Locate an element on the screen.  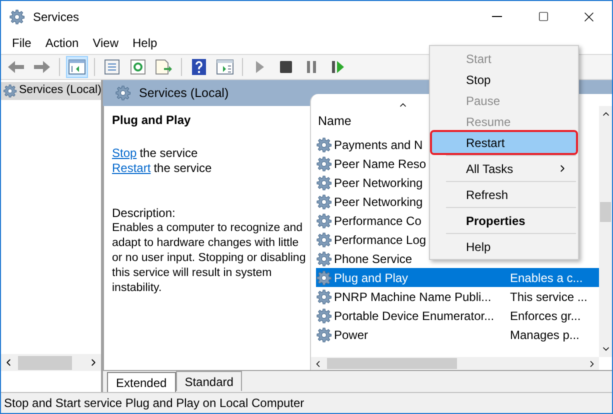
window-title: Services is located at coordinates (56, 17).